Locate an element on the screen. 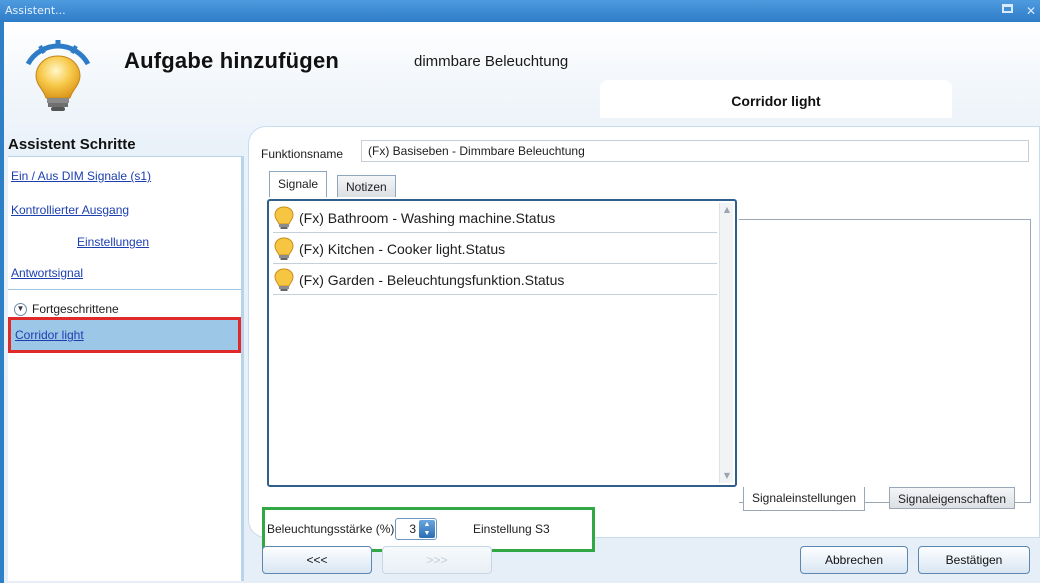 The height and width of the screenshot is (583, 1040). list-item: (Fx) Kitchen - Cooker light.Status is located at coordinates (495, 249).